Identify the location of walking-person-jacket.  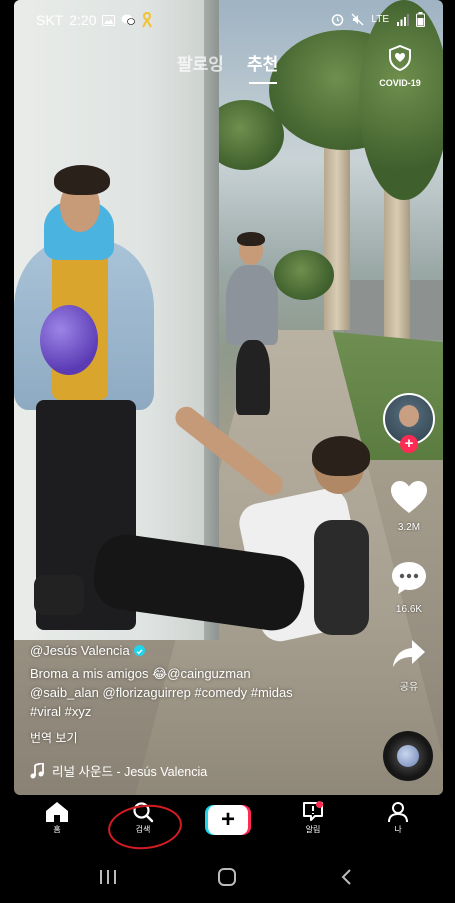
(252, 305).